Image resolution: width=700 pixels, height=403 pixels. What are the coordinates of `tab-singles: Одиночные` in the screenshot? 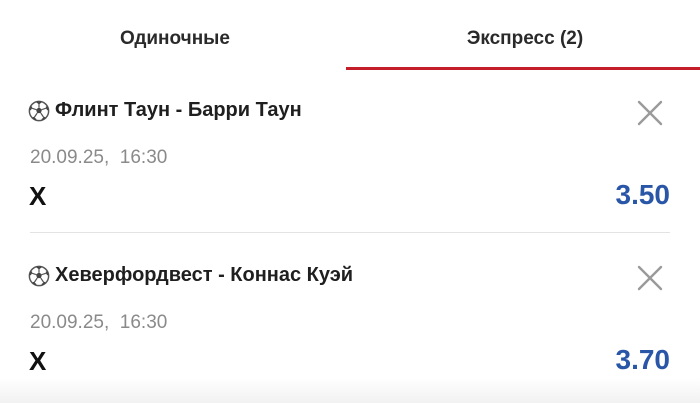 It's located at (175, 35).